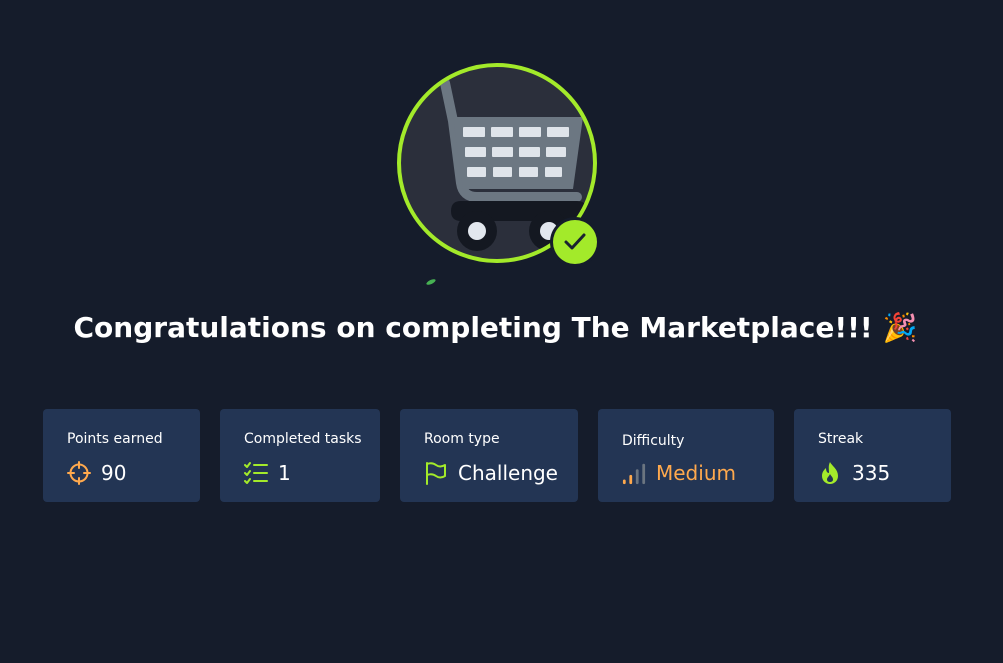  I want to click on stat-value: Medium, so click(696, 473).